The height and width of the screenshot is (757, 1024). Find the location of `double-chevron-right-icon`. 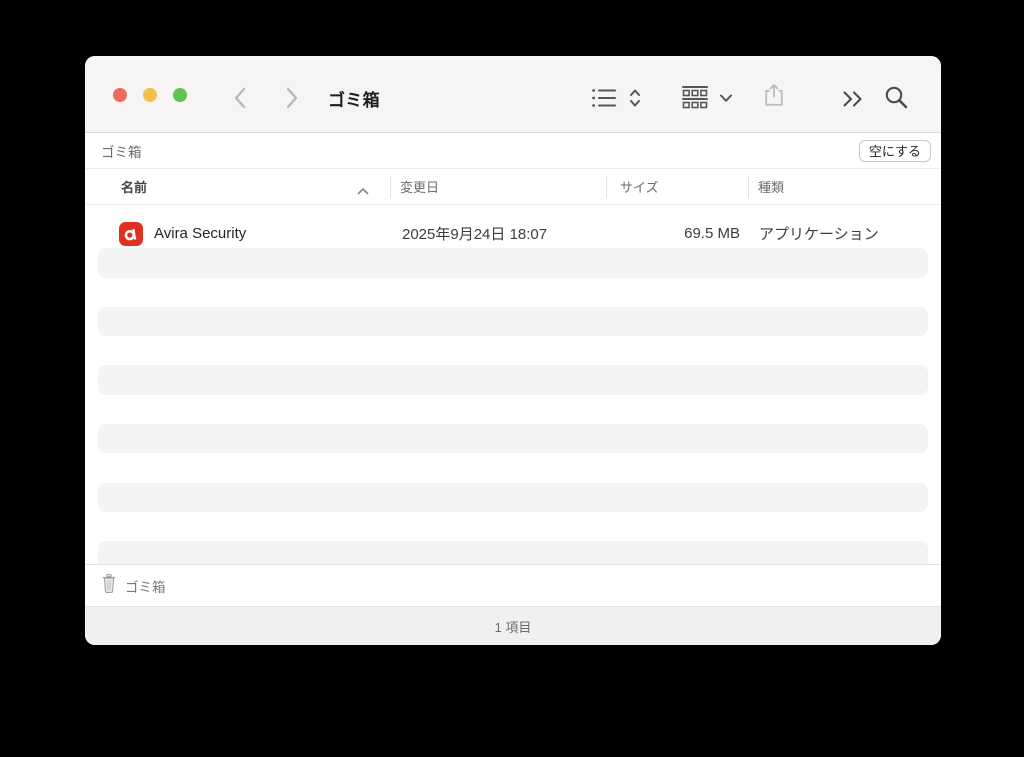

double-chevron-right-icon is located at coordinates (852, 99).